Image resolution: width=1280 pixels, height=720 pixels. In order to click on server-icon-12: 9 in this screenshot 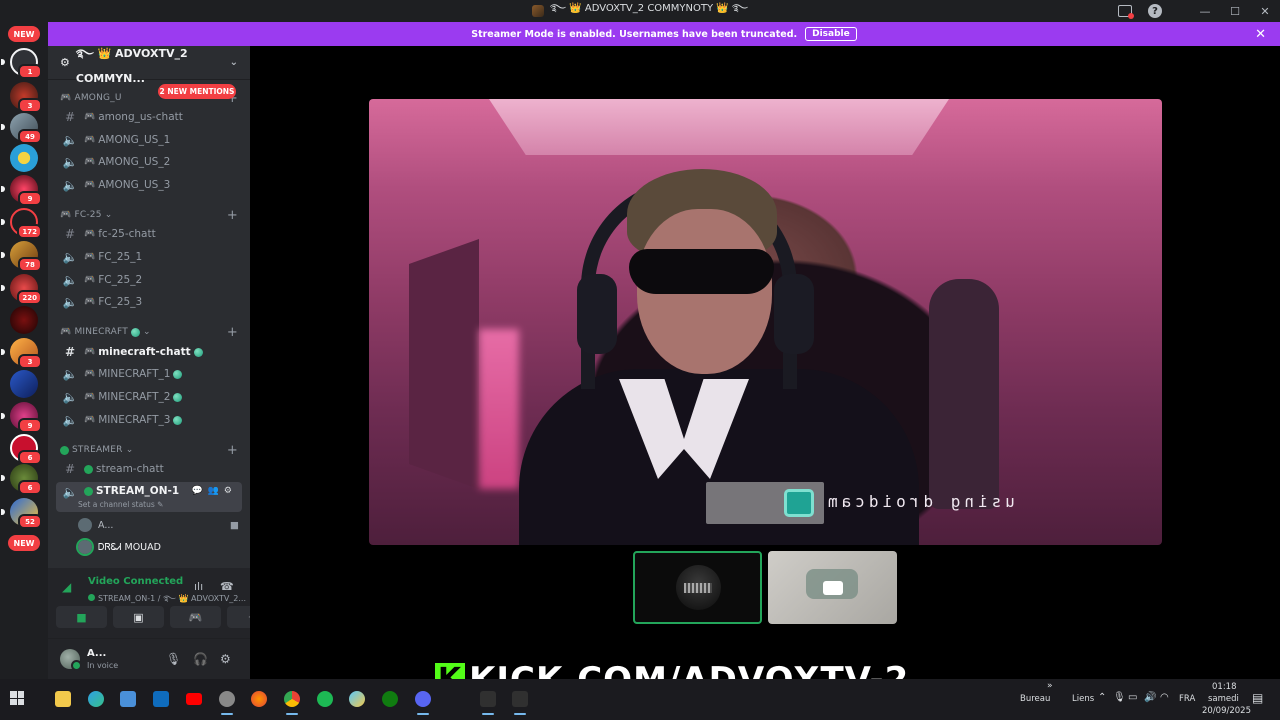, I will do `click(21, 417)`.